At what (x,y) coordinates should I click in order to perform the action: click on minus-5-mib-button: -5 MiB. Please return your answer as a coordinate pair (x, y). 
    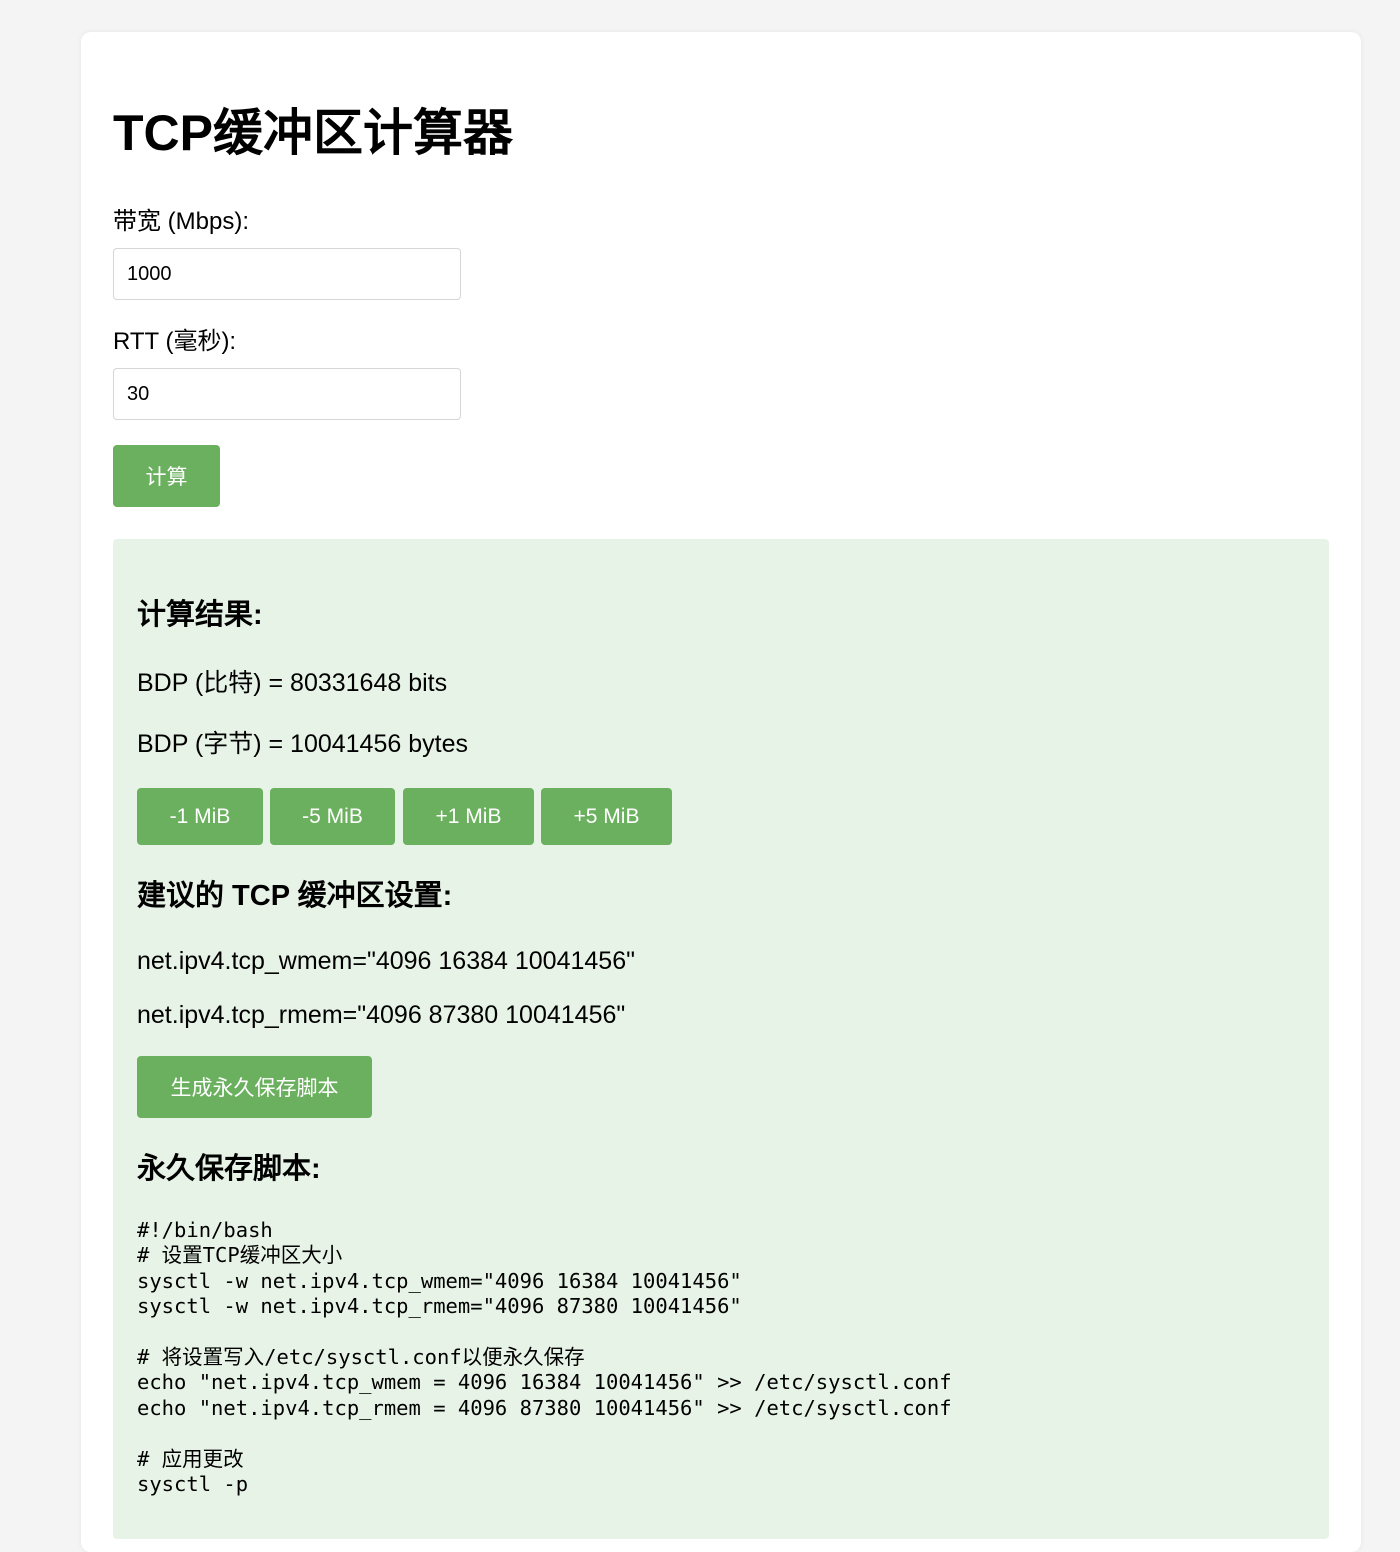
    Looking at the image, I should click on (332, 816).